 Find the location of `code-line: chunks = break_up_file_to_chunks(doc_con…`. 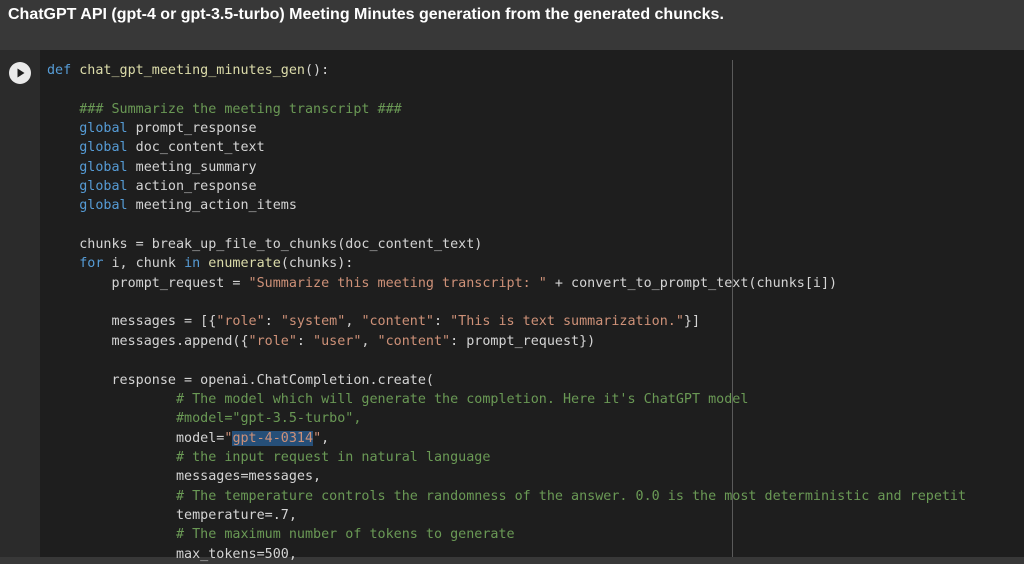

code-line: chunks = break_up_file_to_chunks(doc_con… is located at coordinates (506, 244).